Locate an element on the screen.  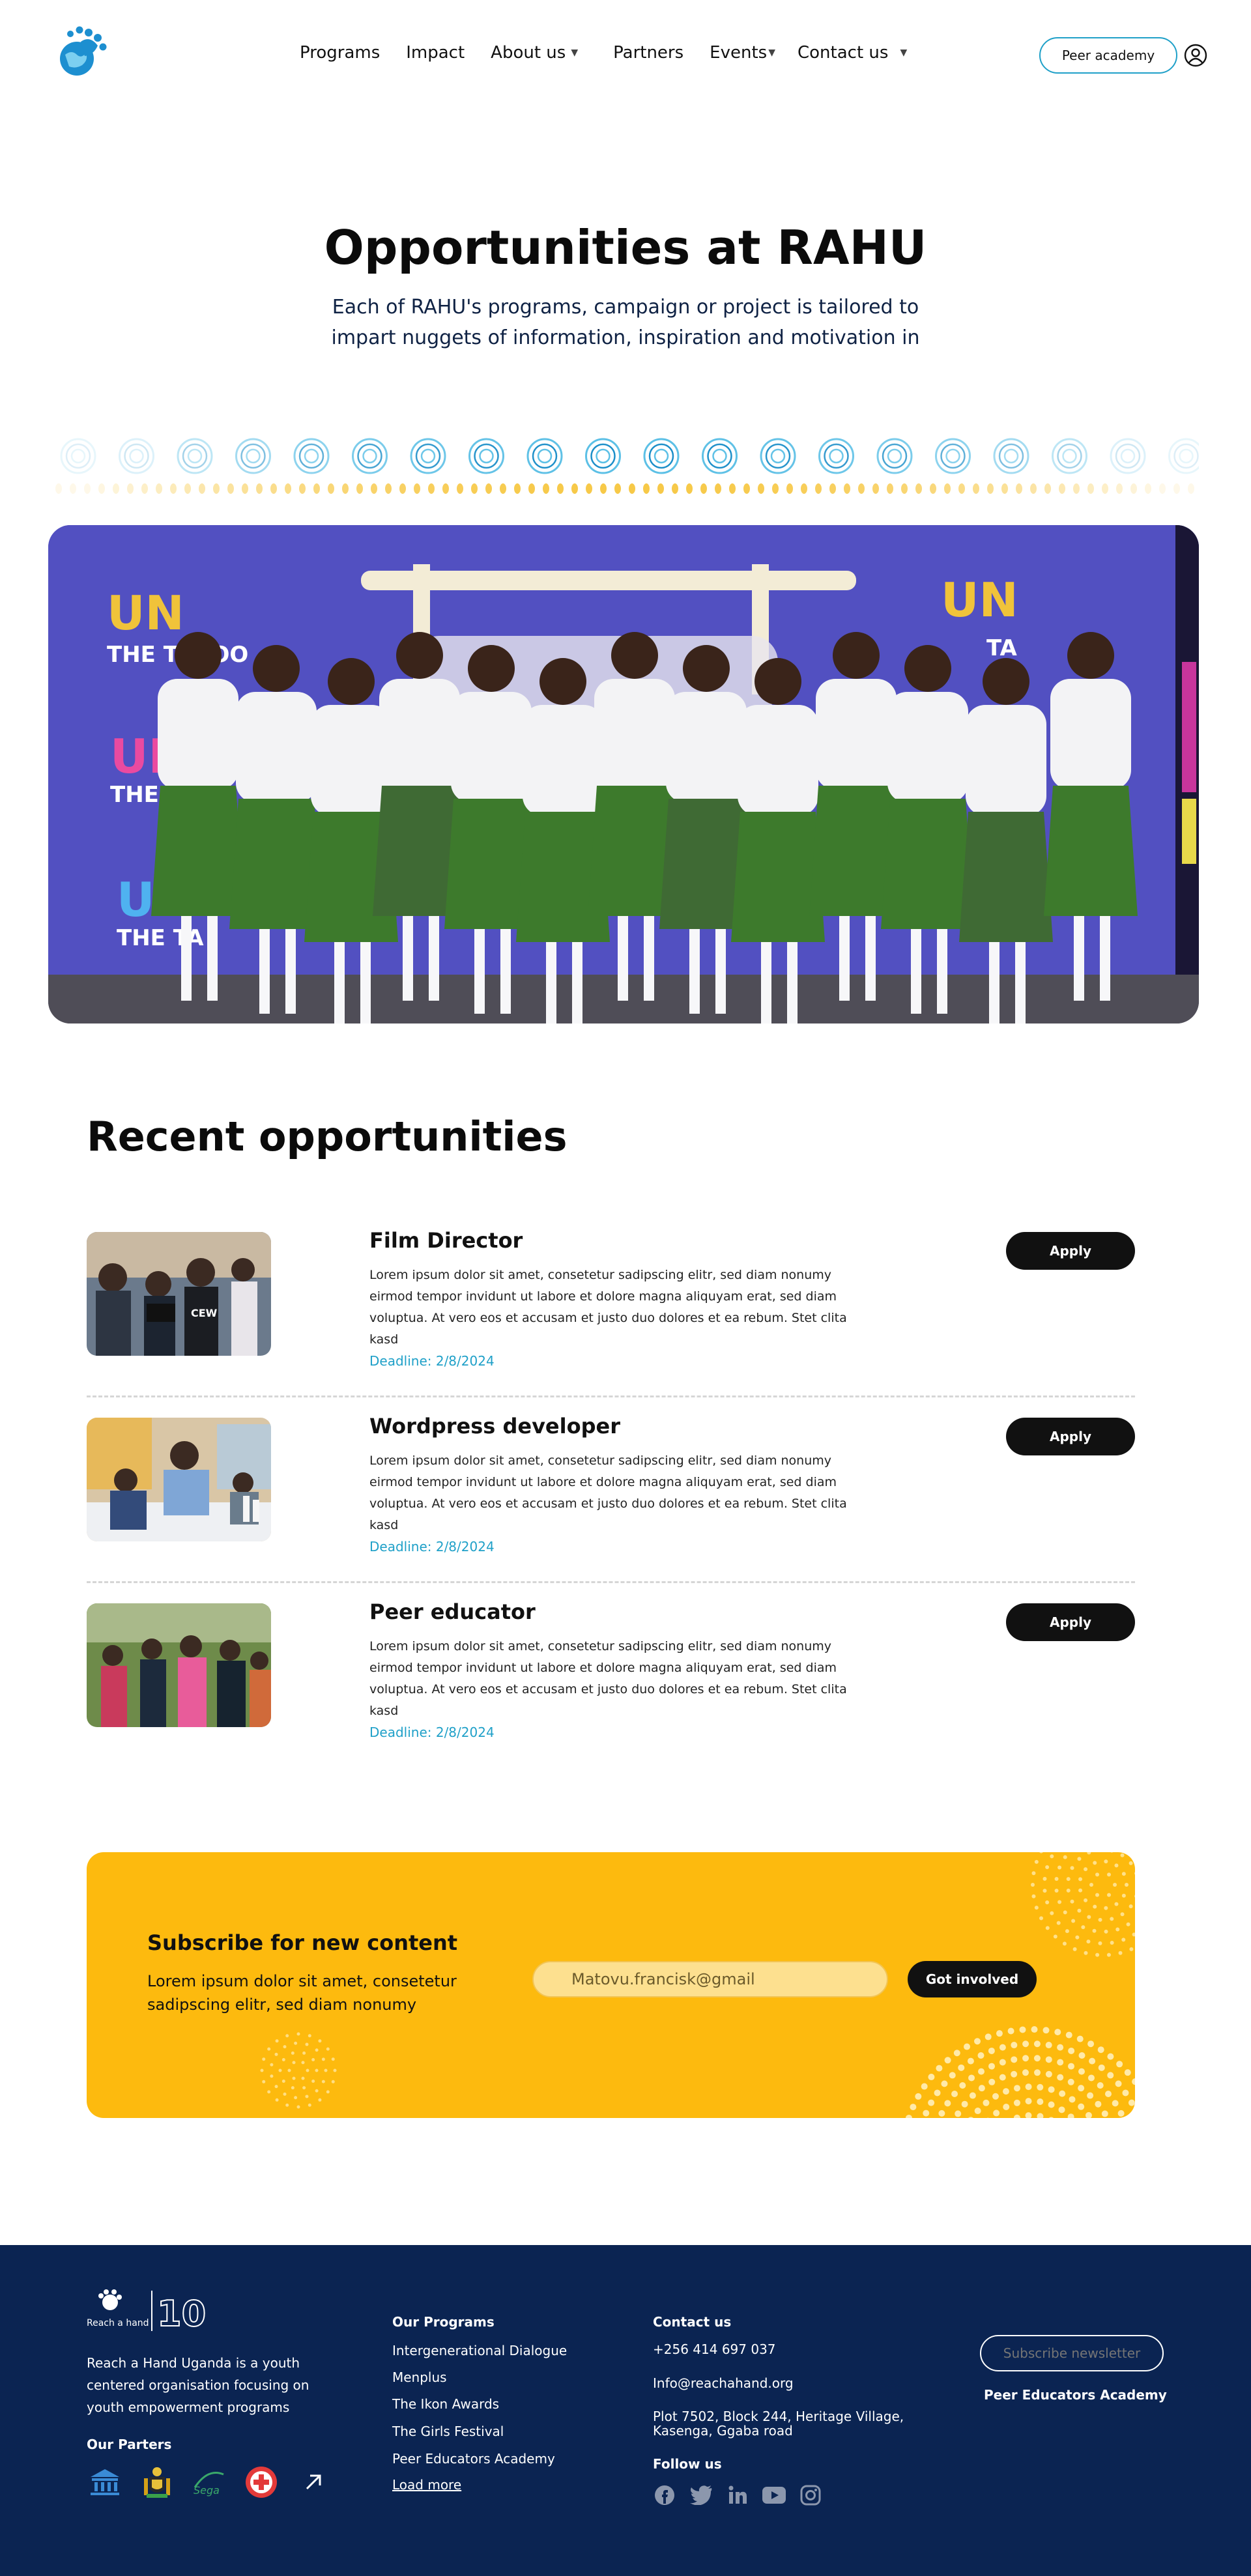
got-involved-button: Got involved is located at coordinates (973, 1979).